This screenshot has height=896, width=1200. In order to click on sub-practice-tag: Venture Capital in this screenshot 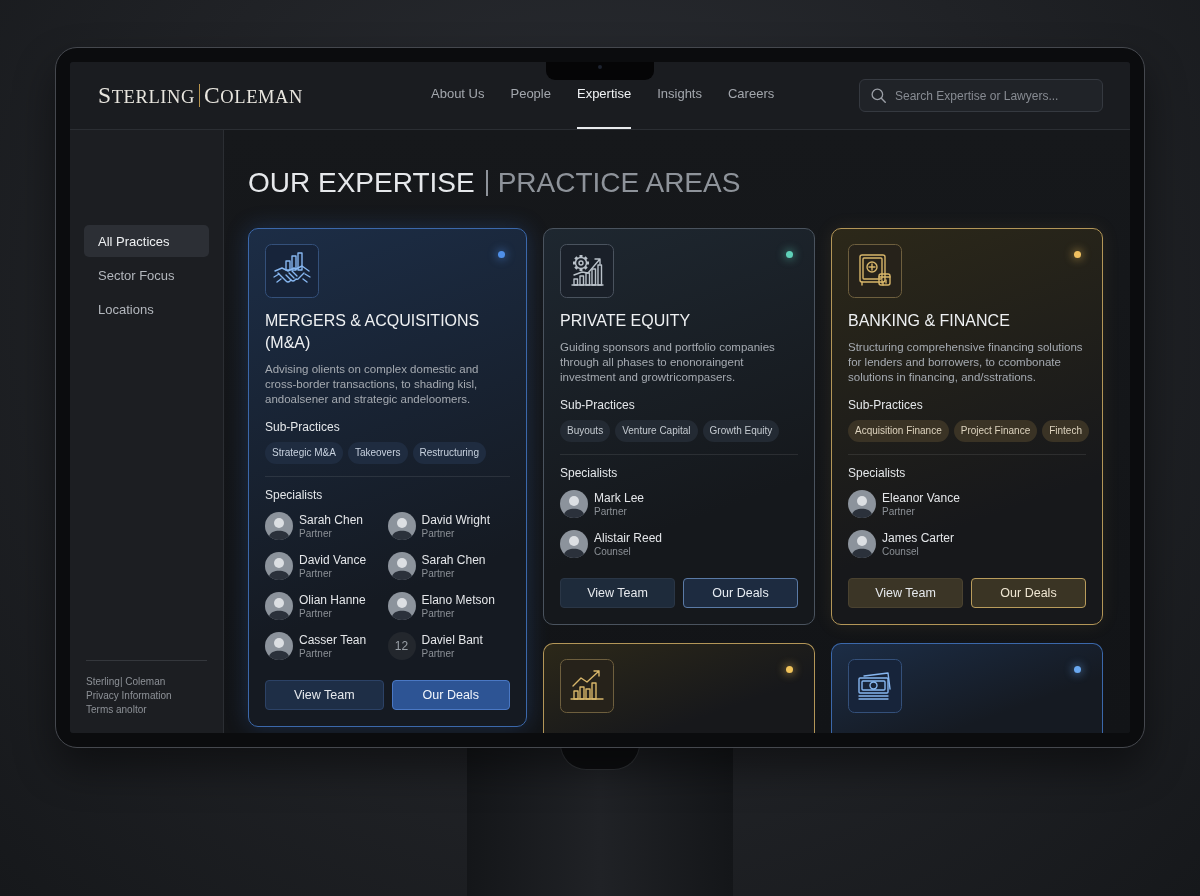, I will do `click(656, 431)`.